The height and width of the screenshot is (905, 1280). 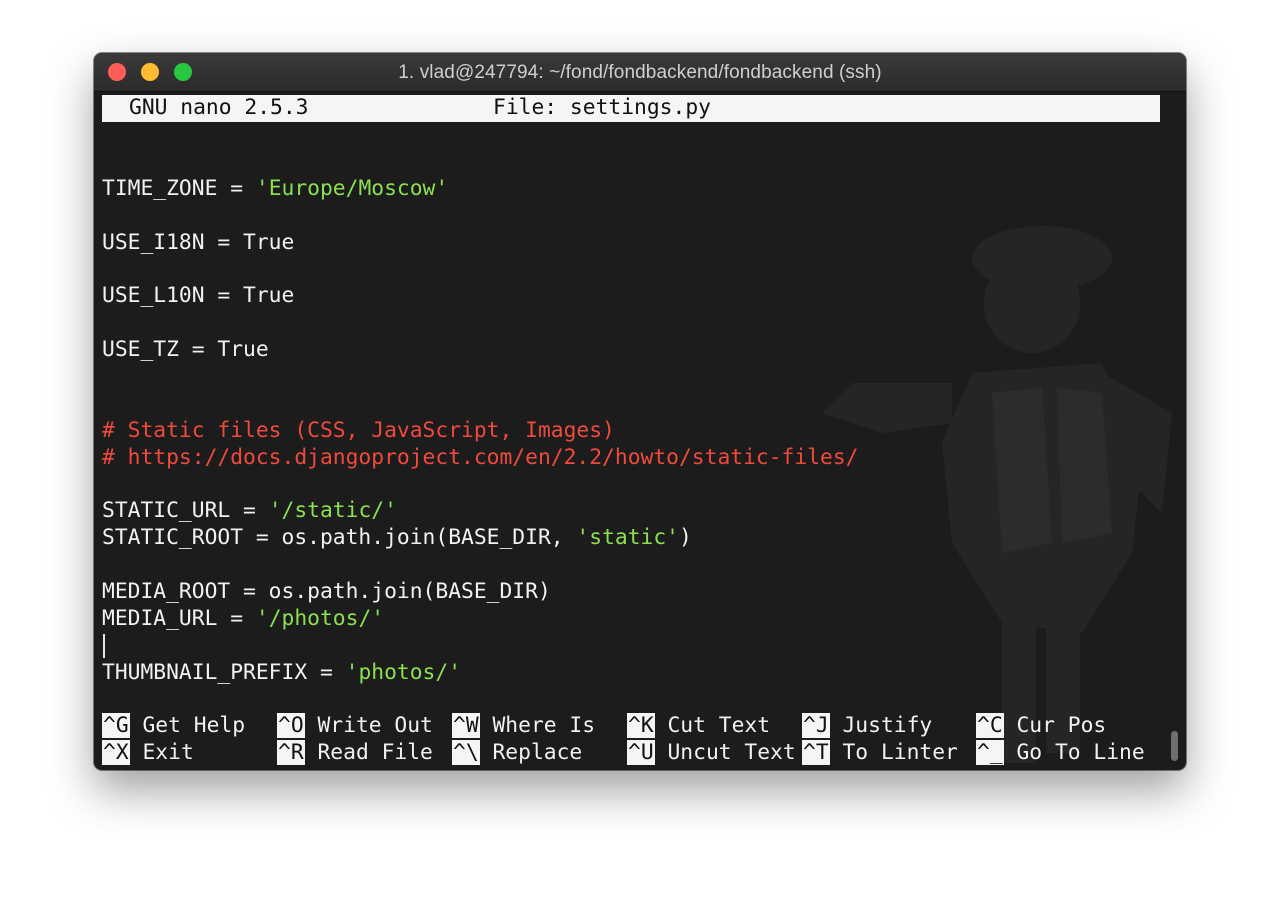 I want to click on shortcut-label: Uncut Text, so click(x=731, y=752).